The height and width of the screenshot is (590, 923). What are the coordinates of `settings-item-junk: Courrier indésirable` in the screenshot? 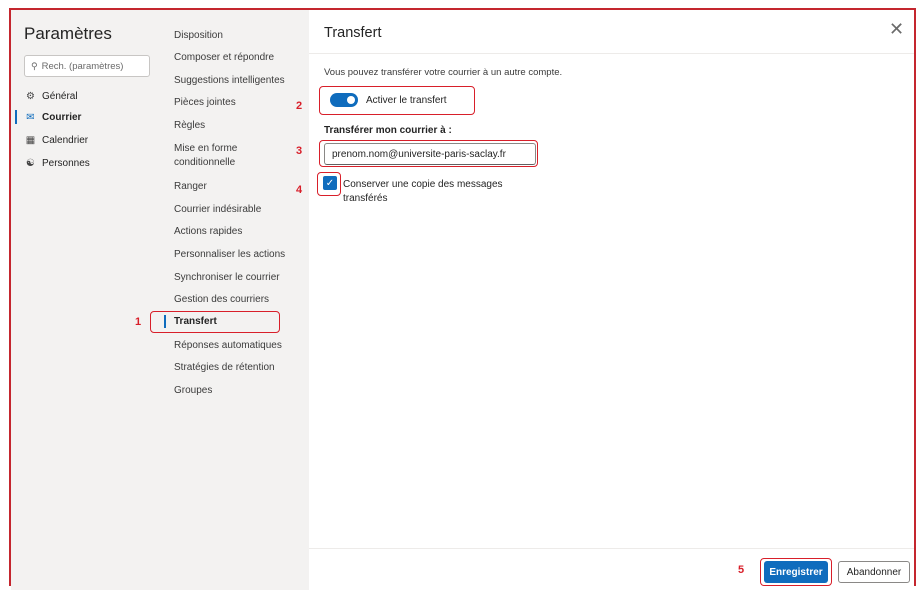 It's located at (217, 210).